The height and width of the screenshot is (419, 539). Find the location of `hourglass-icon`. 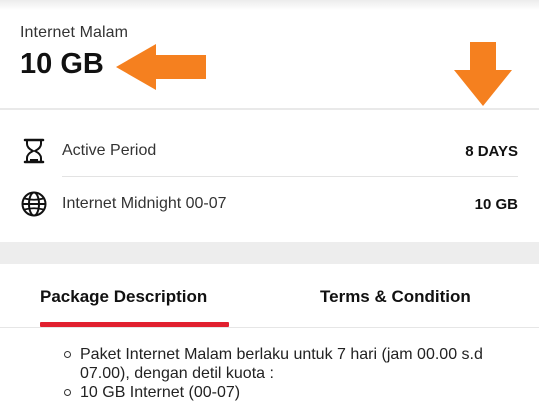

hourglass-icon is located at coordinates (34, 151).